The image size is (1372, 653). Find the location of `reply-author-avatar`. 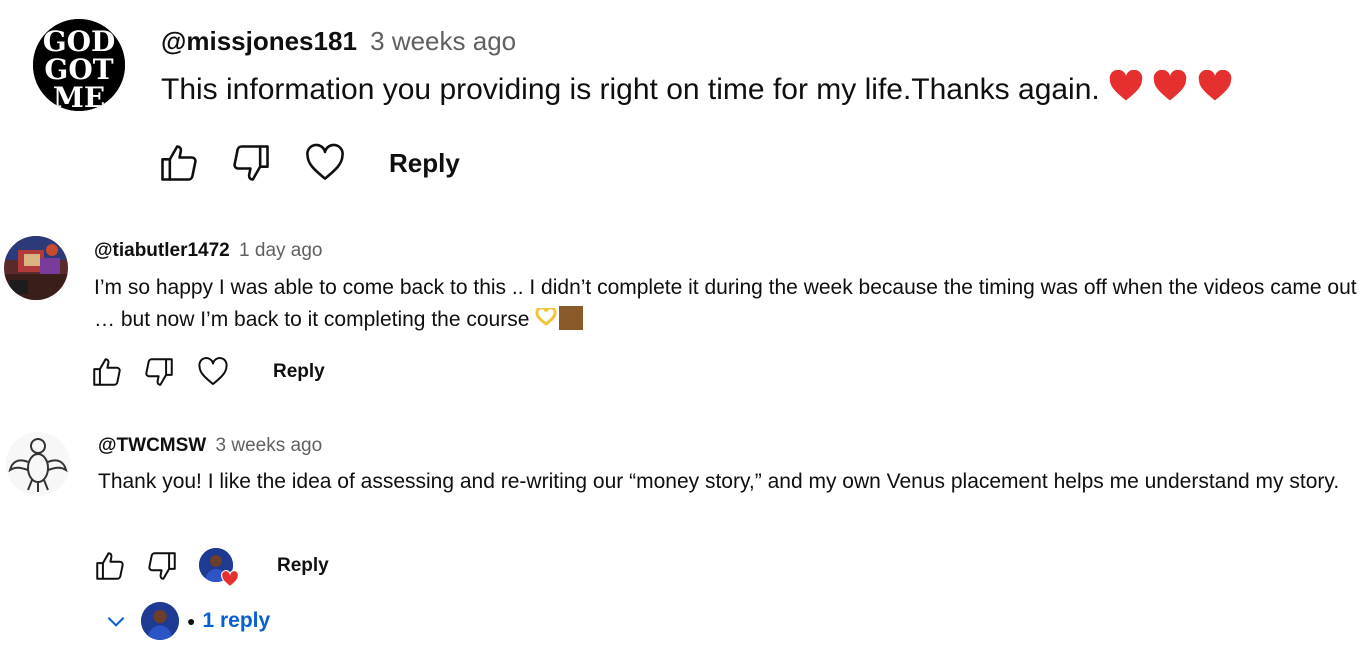

reply-author-avatar is located at coordinates (160, 621).